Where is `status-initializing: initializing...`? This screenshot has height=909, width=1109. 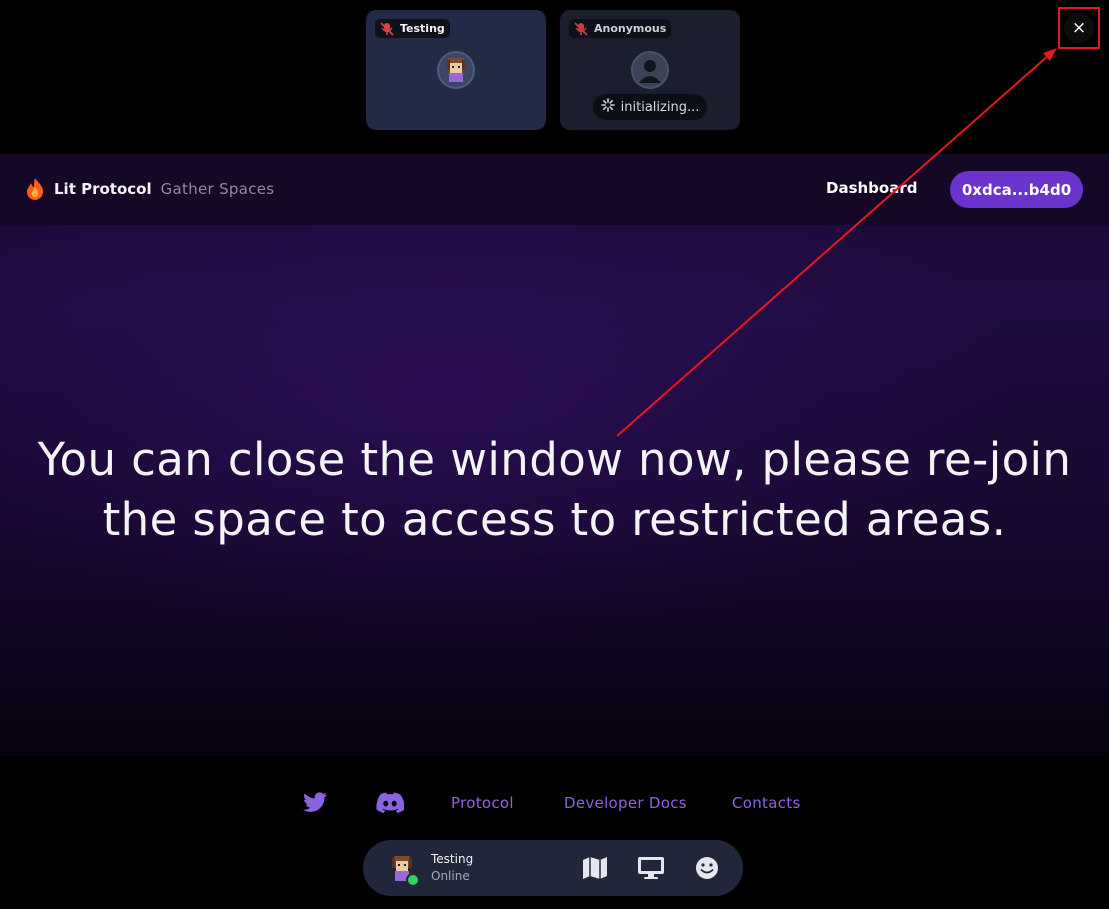
status-initializing: initializing... is located at coordinates (650, 107).